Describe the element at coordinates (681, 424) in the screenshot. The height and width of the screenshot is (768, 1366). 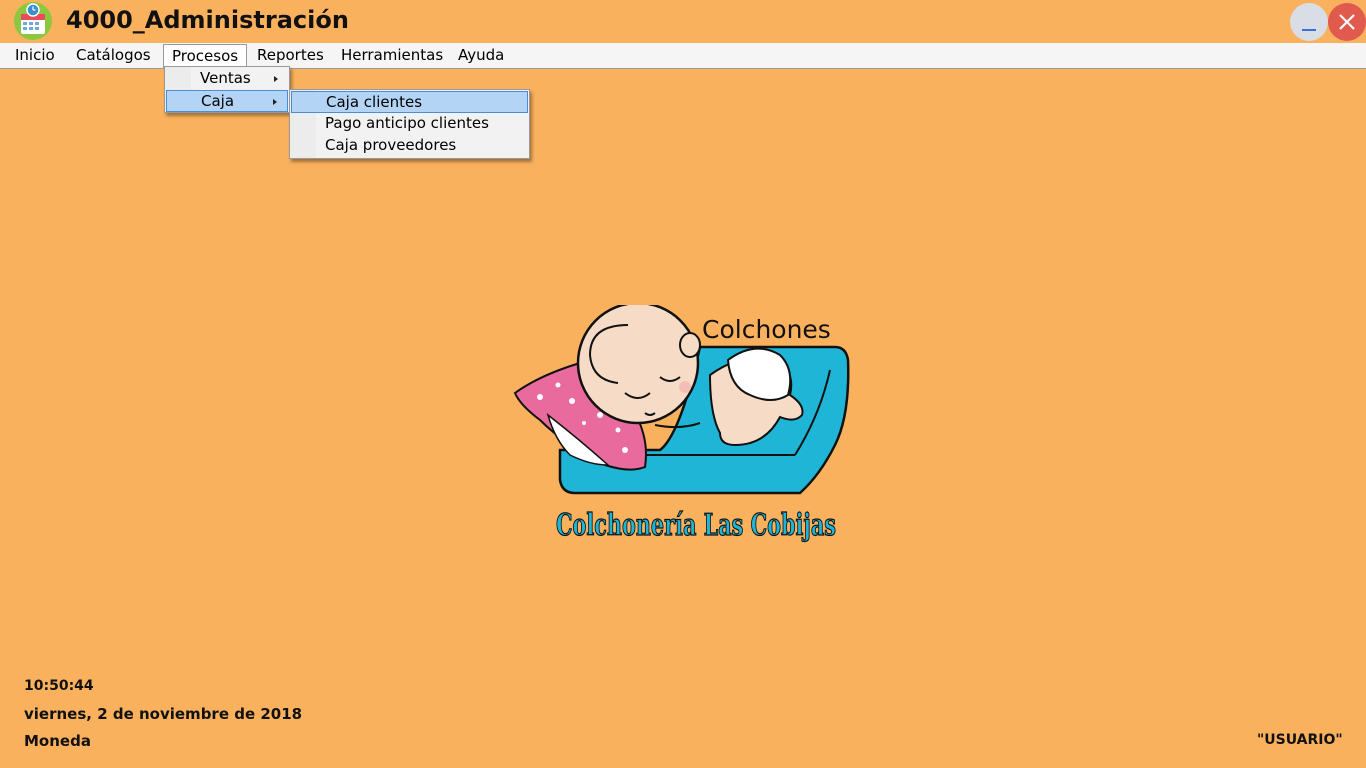
I see `company-logo: Colchones Colchonería Las Cobijas` at that location.